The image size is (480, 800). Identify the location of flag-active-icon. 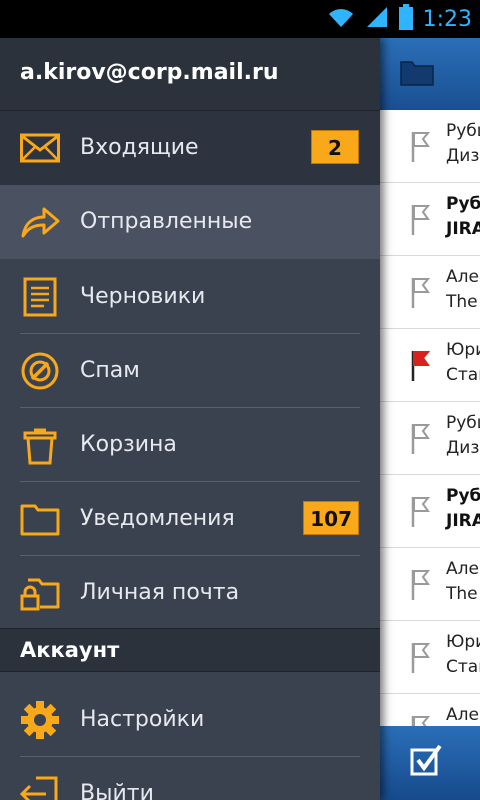
(422, 368).